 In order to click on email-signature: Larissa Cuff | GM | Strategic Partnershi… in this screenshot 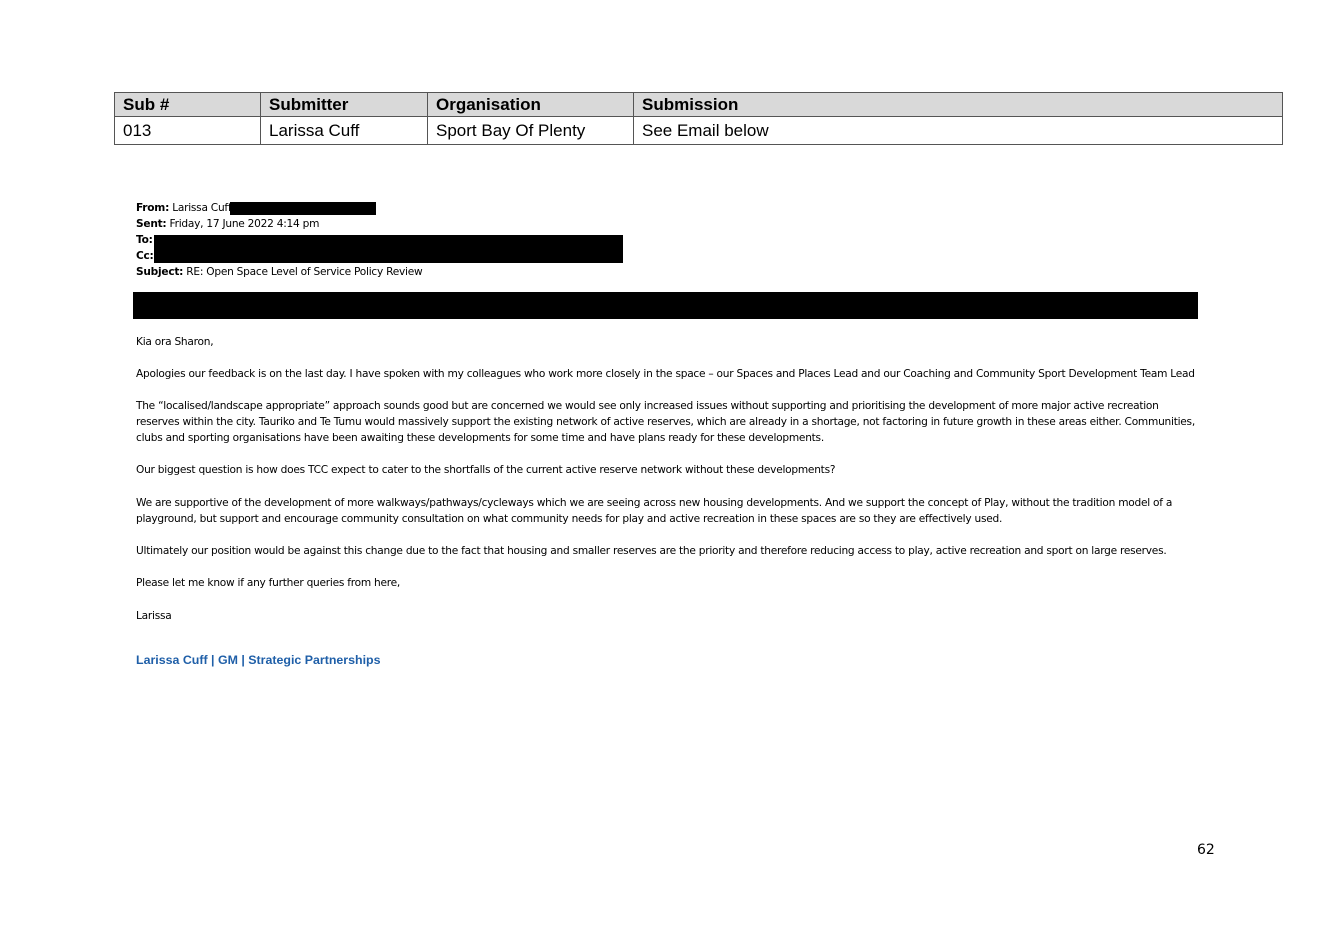, I will do `click(258, 660)`.